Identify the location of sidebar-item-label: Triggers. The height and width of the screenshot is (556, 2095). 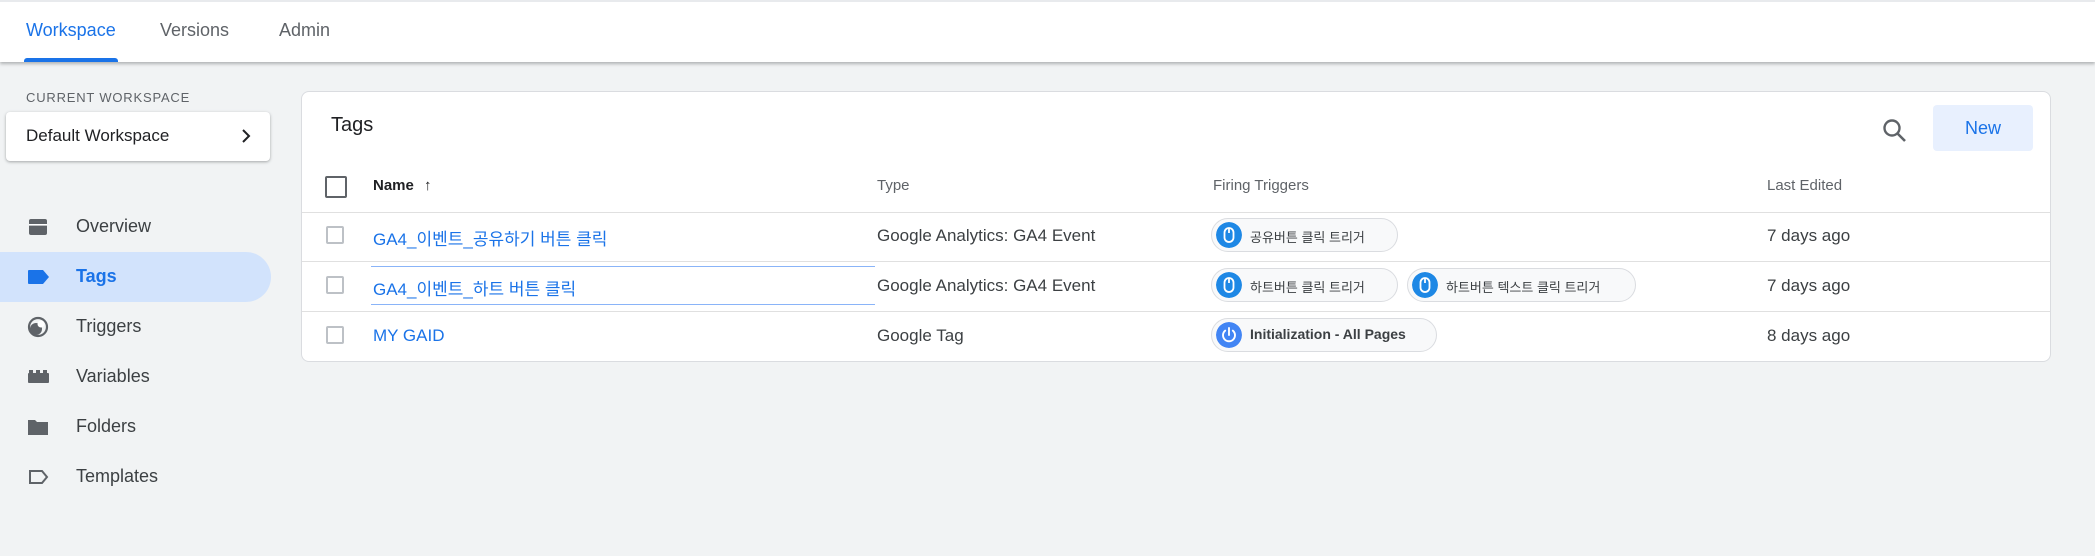
(109, 326).